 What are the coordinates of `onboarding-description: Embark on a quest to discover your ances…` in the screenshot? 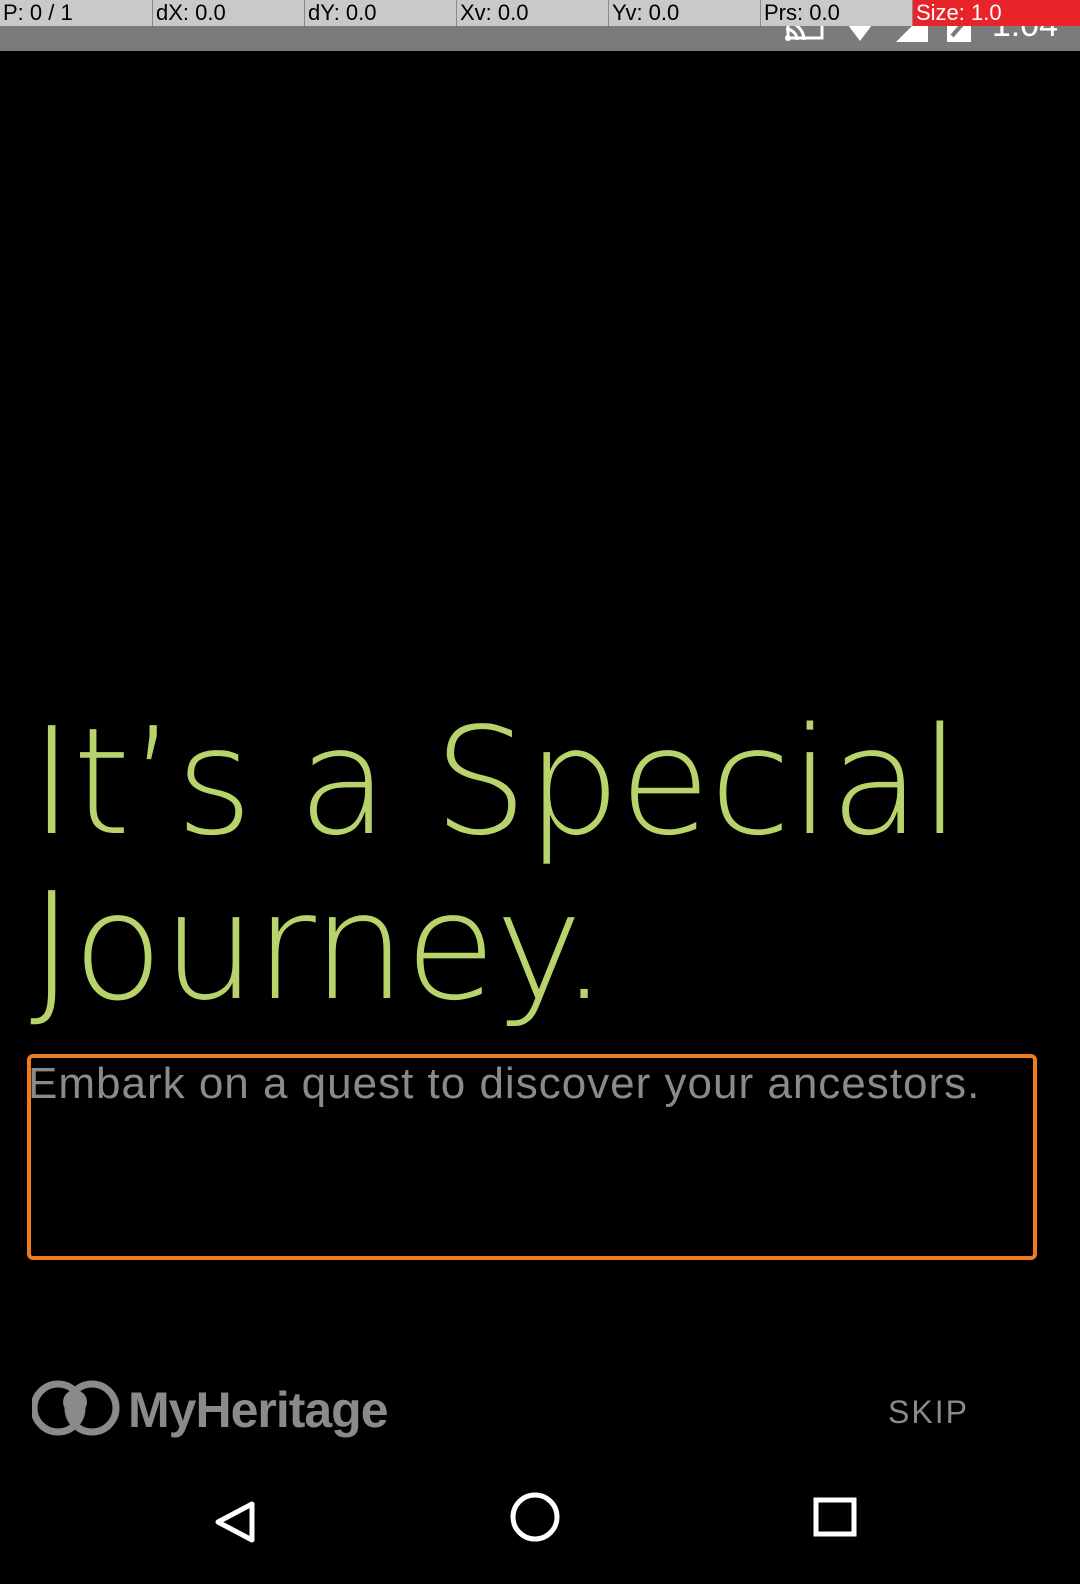 It's located at (504, 1083).